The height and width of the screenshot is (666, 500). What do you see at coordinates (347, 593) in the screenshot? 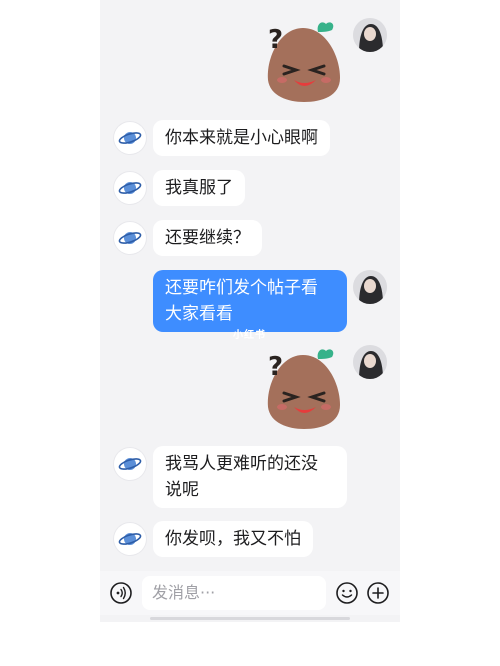
I see `emoji-icon` at bounding box center [347, 593].